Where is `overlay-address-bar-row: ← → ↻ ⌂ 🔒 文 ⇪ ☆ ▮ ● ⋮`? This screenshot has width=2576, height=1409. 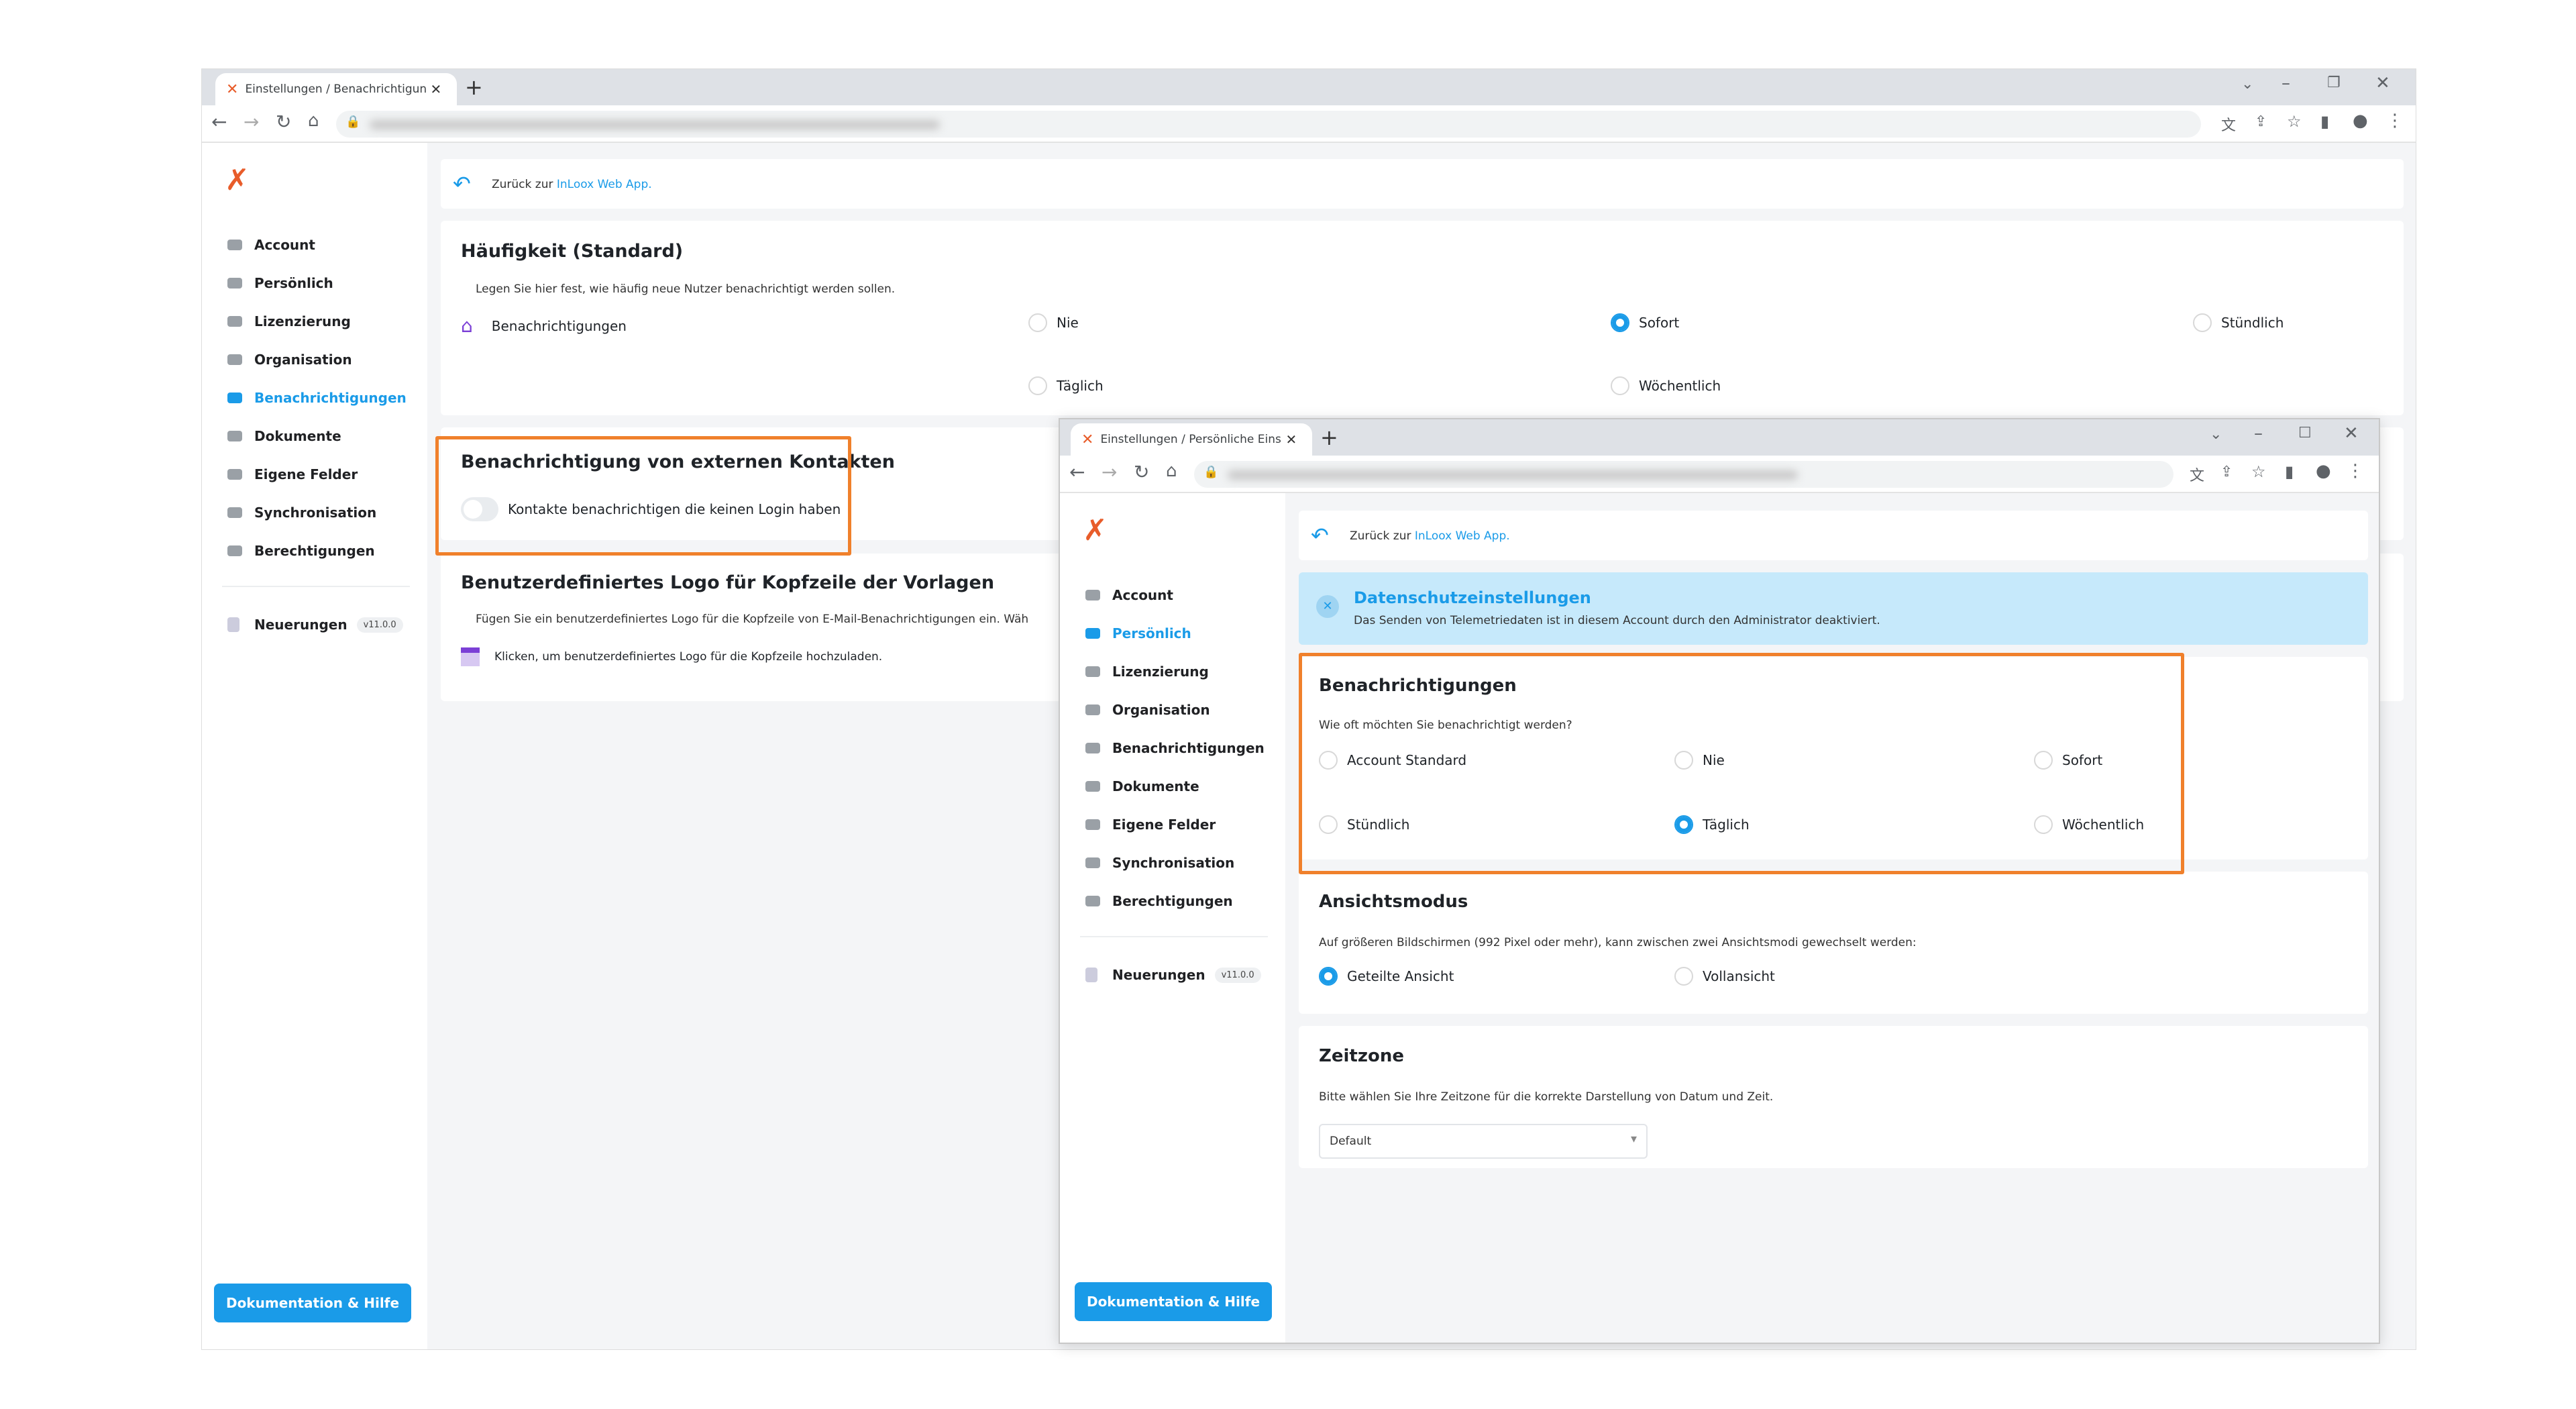
overlay-address-bar-row: ← → ↻ ⌂ 🔒 文 ⇪ ☆ ▮ ● ⋮ is located at coordinates (1719, 474).